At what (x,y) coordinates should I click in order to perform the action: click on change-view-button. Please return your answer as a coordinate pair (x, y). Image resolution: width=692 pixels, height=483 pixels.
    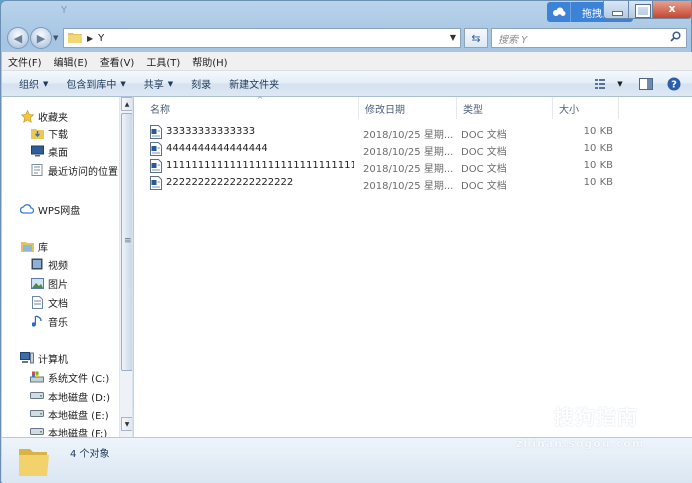
    Looking at the image, I should click on (602, 84).